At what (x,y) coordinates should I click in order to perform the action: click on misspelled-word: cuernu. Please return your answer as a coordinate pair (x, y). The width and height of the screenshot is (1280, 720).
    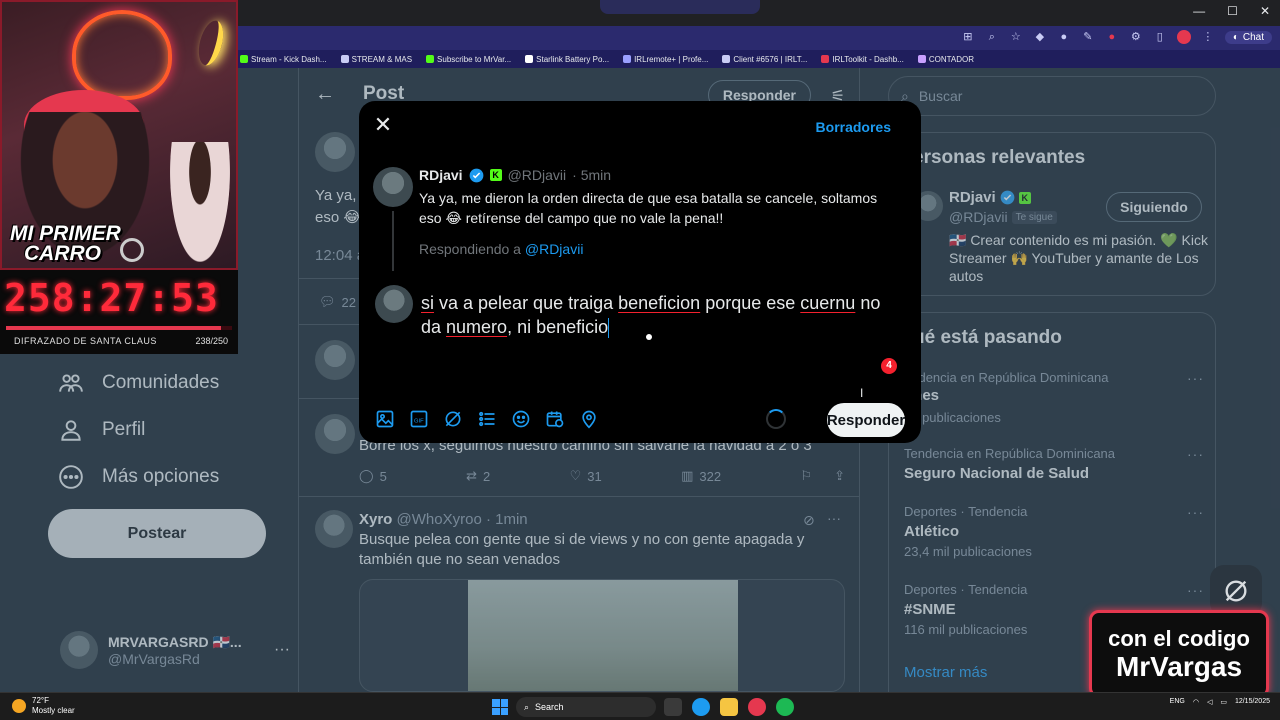
    Looking at the image, I should click on (828, 303).